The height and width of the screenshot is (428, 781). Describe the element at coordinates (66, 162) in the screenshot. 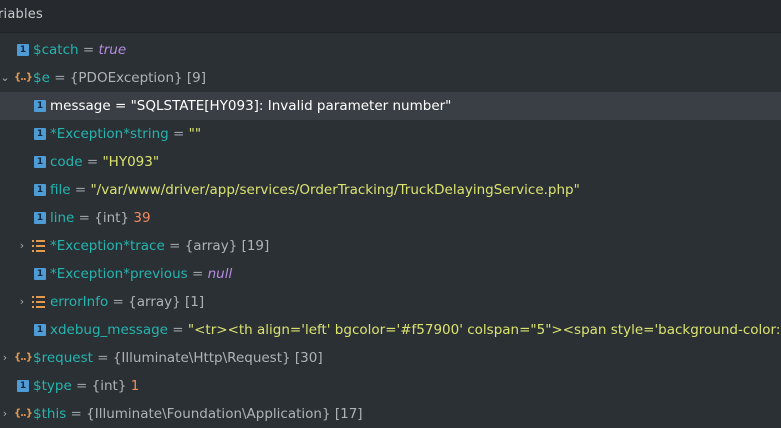

I see `variable-name: code` at that location.